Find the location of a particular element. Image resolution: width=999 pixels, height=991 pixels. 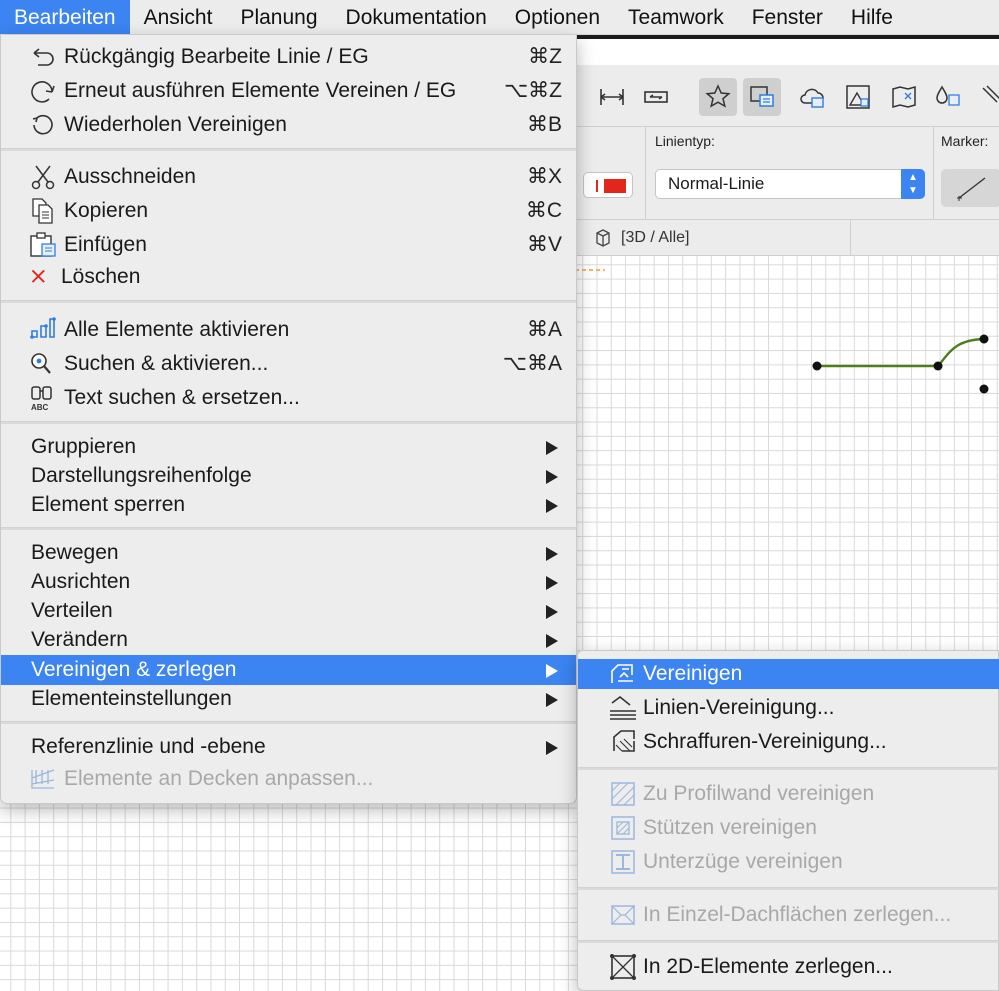

redo-icon is located at coordinates (43, 92).